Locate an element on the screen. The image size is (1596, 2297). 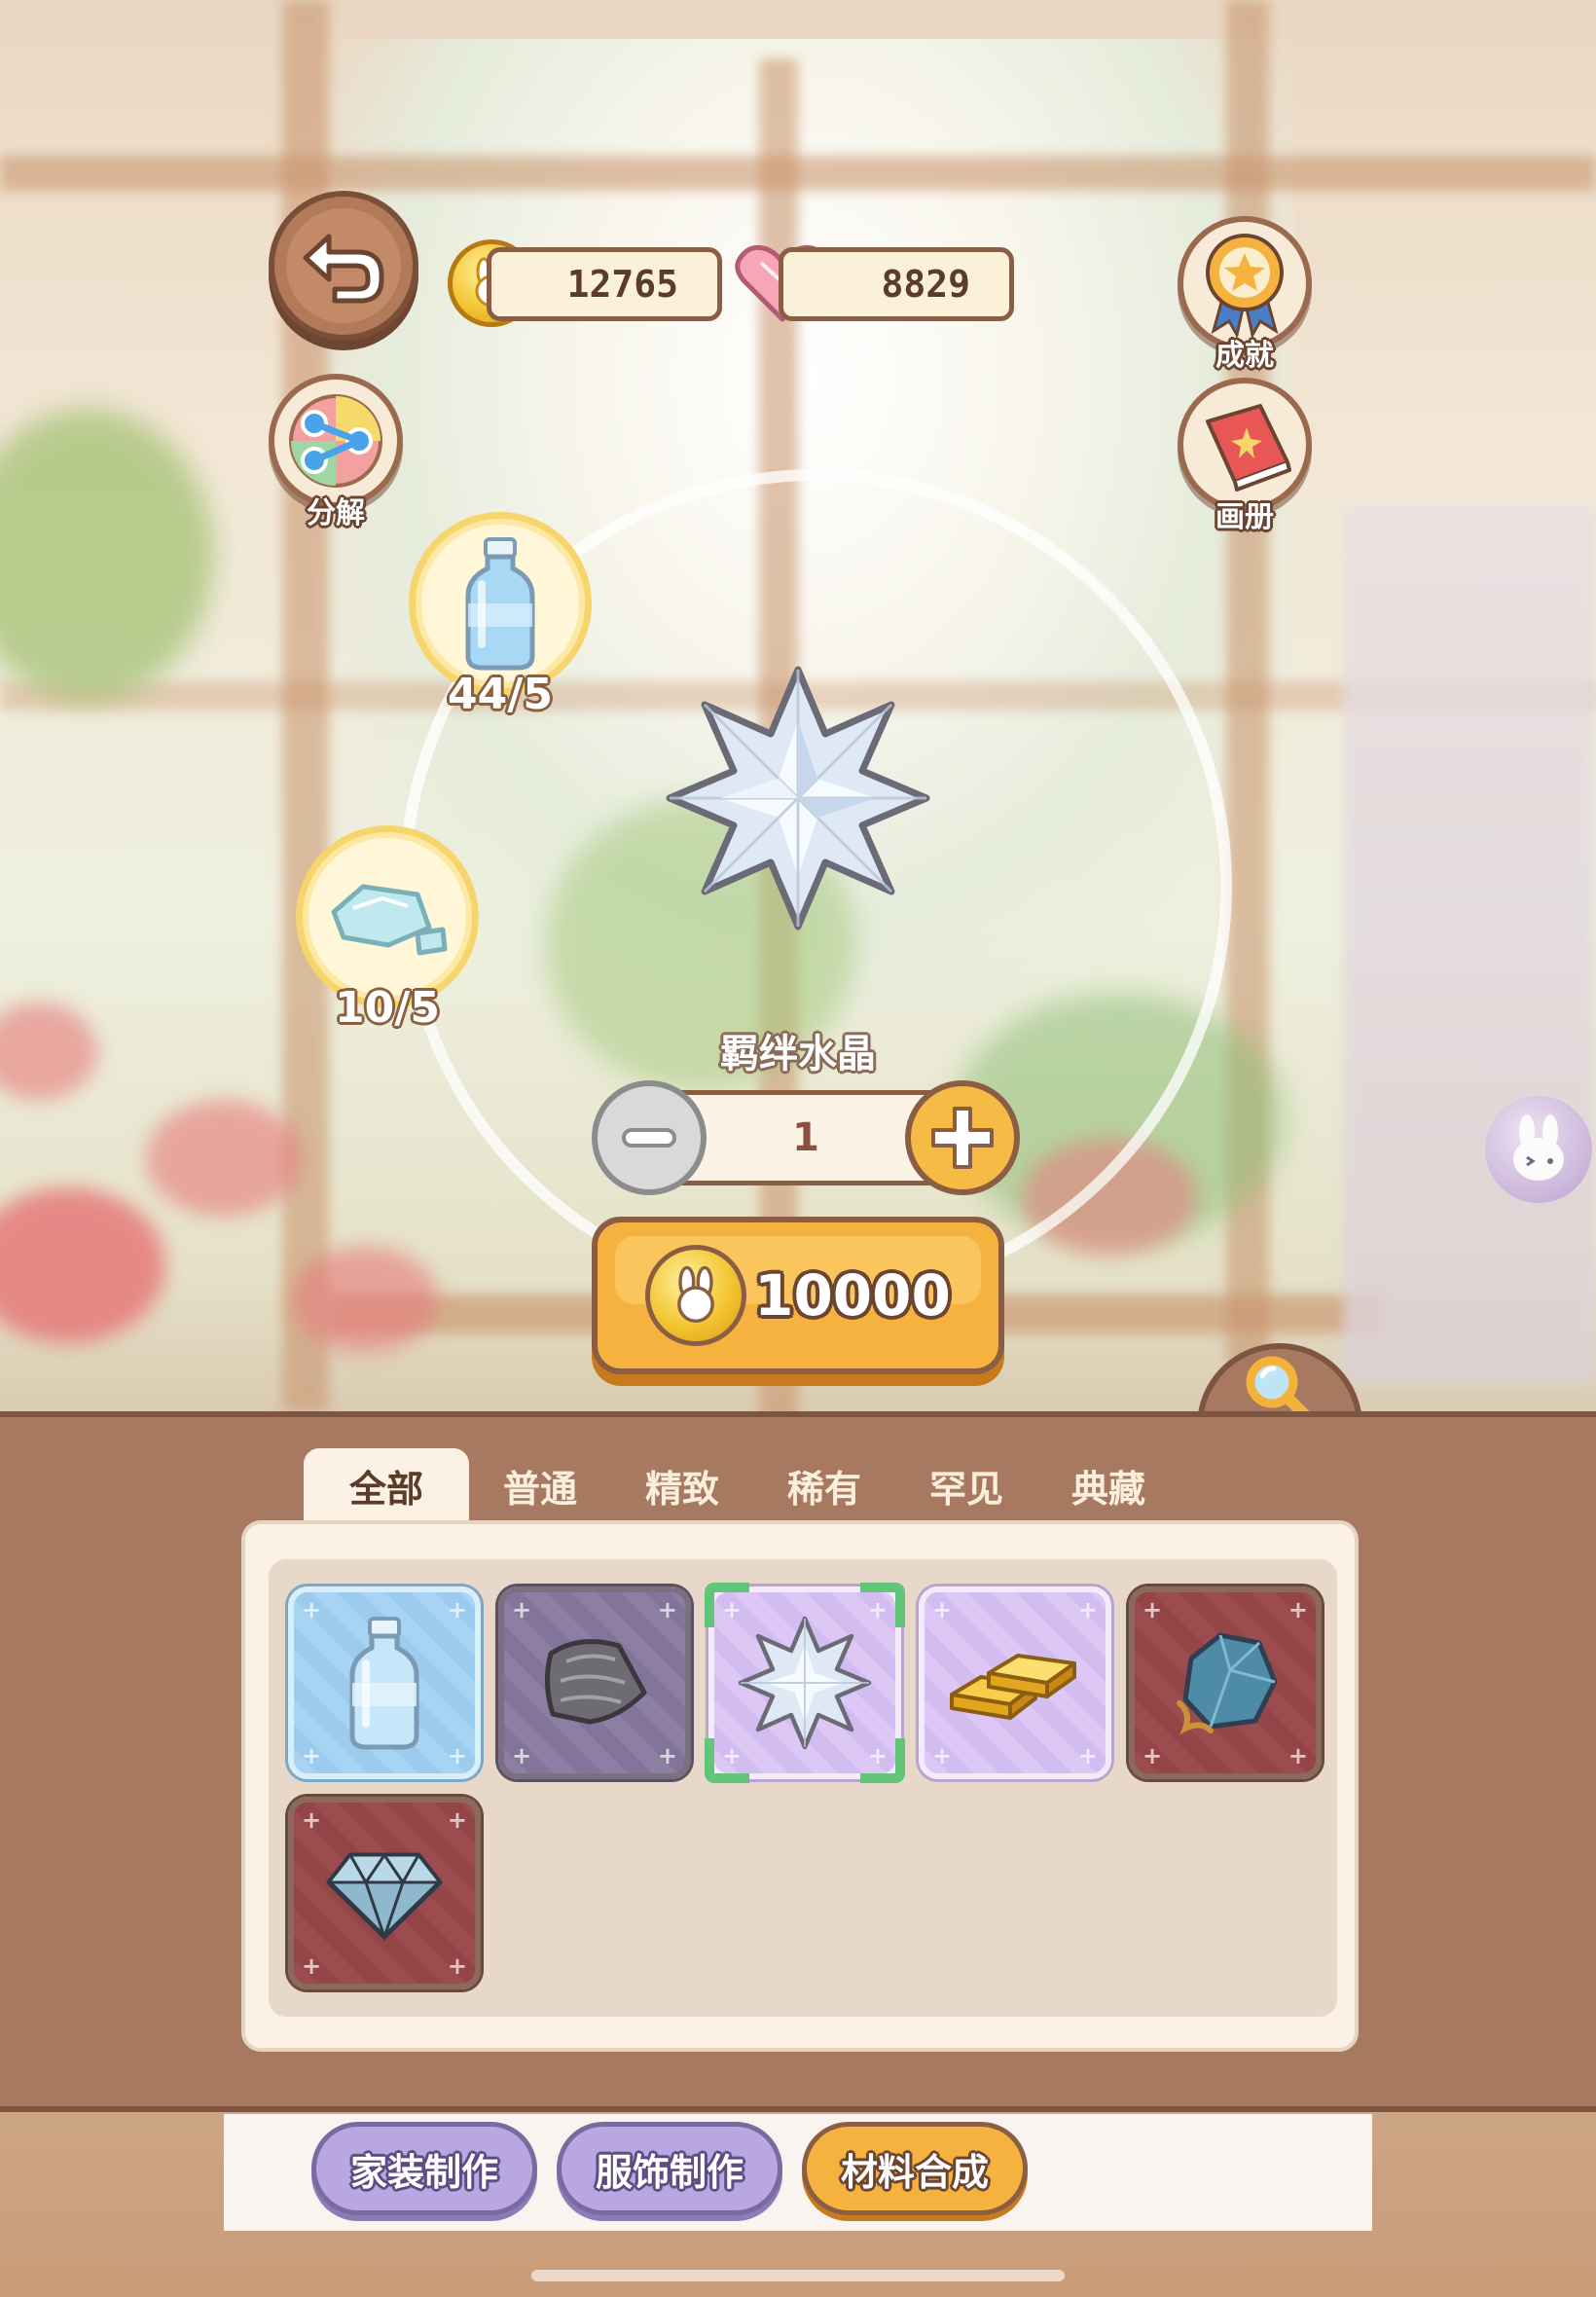
increase-button is located at coordinates (962, 1137).